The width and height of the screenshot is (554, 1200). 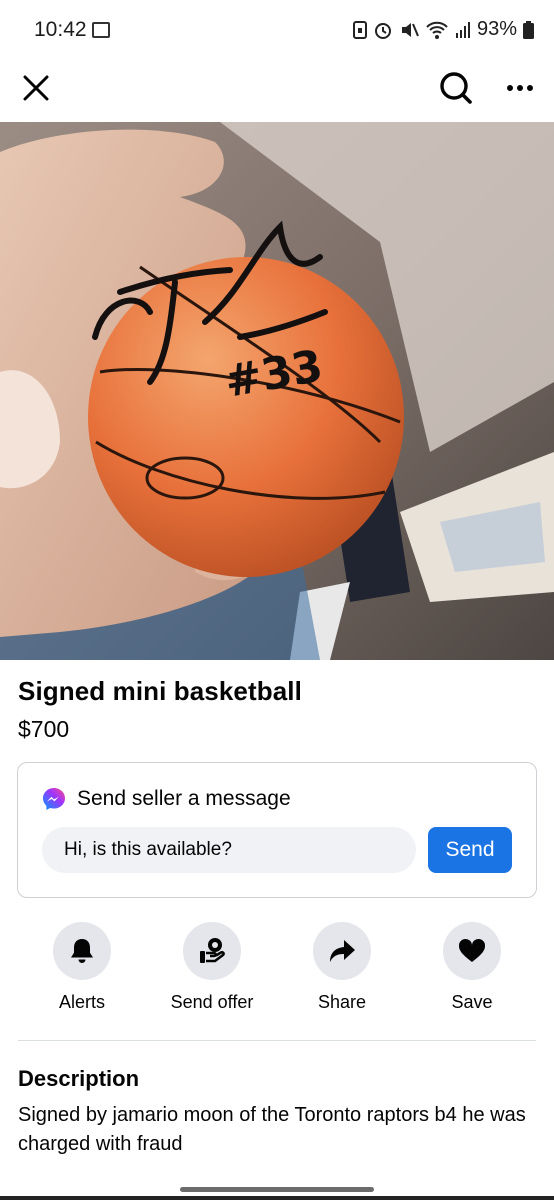 What do you see at coordinates (437, 30) in the screenshot?
I see `wifi-icon` at bounding box center [437, 30].